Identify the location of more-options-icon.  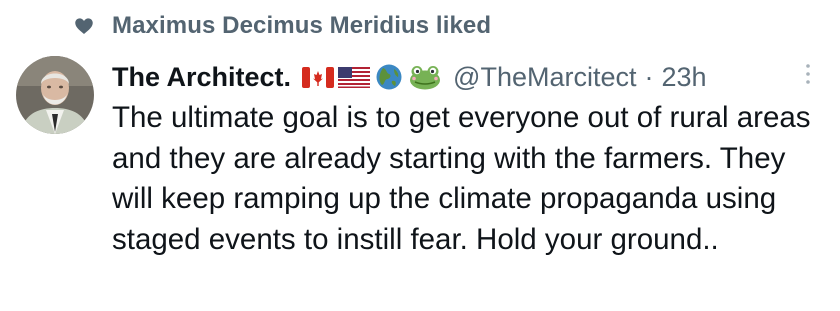
(808, 75).